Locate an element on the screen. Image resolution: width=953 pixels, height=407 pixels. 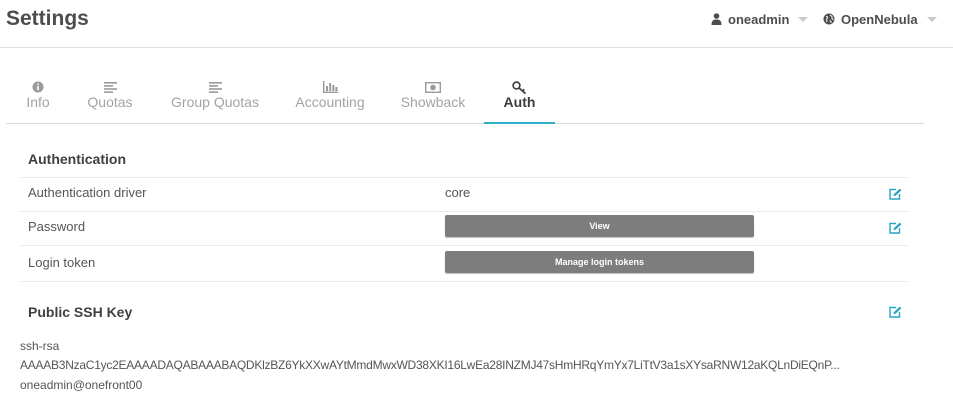
auth-driver-value: core is located at coordinates (458, 192).